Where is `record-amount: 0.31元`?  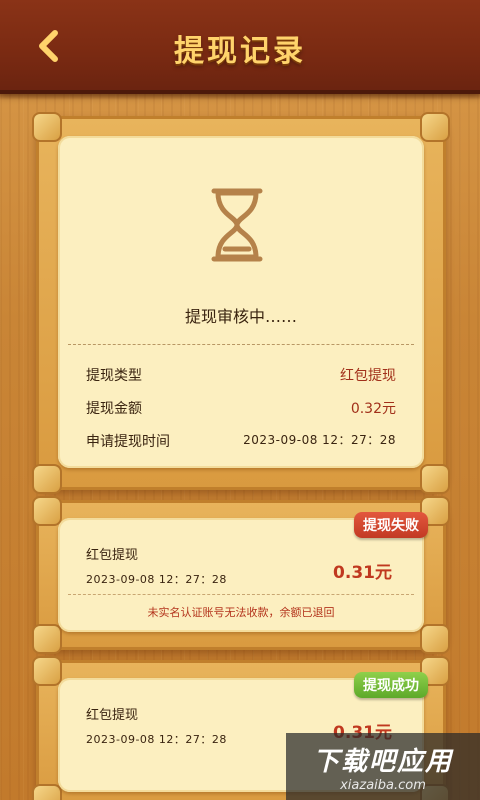
record-amount: 0.31元 is located at coordinates (362, 573).